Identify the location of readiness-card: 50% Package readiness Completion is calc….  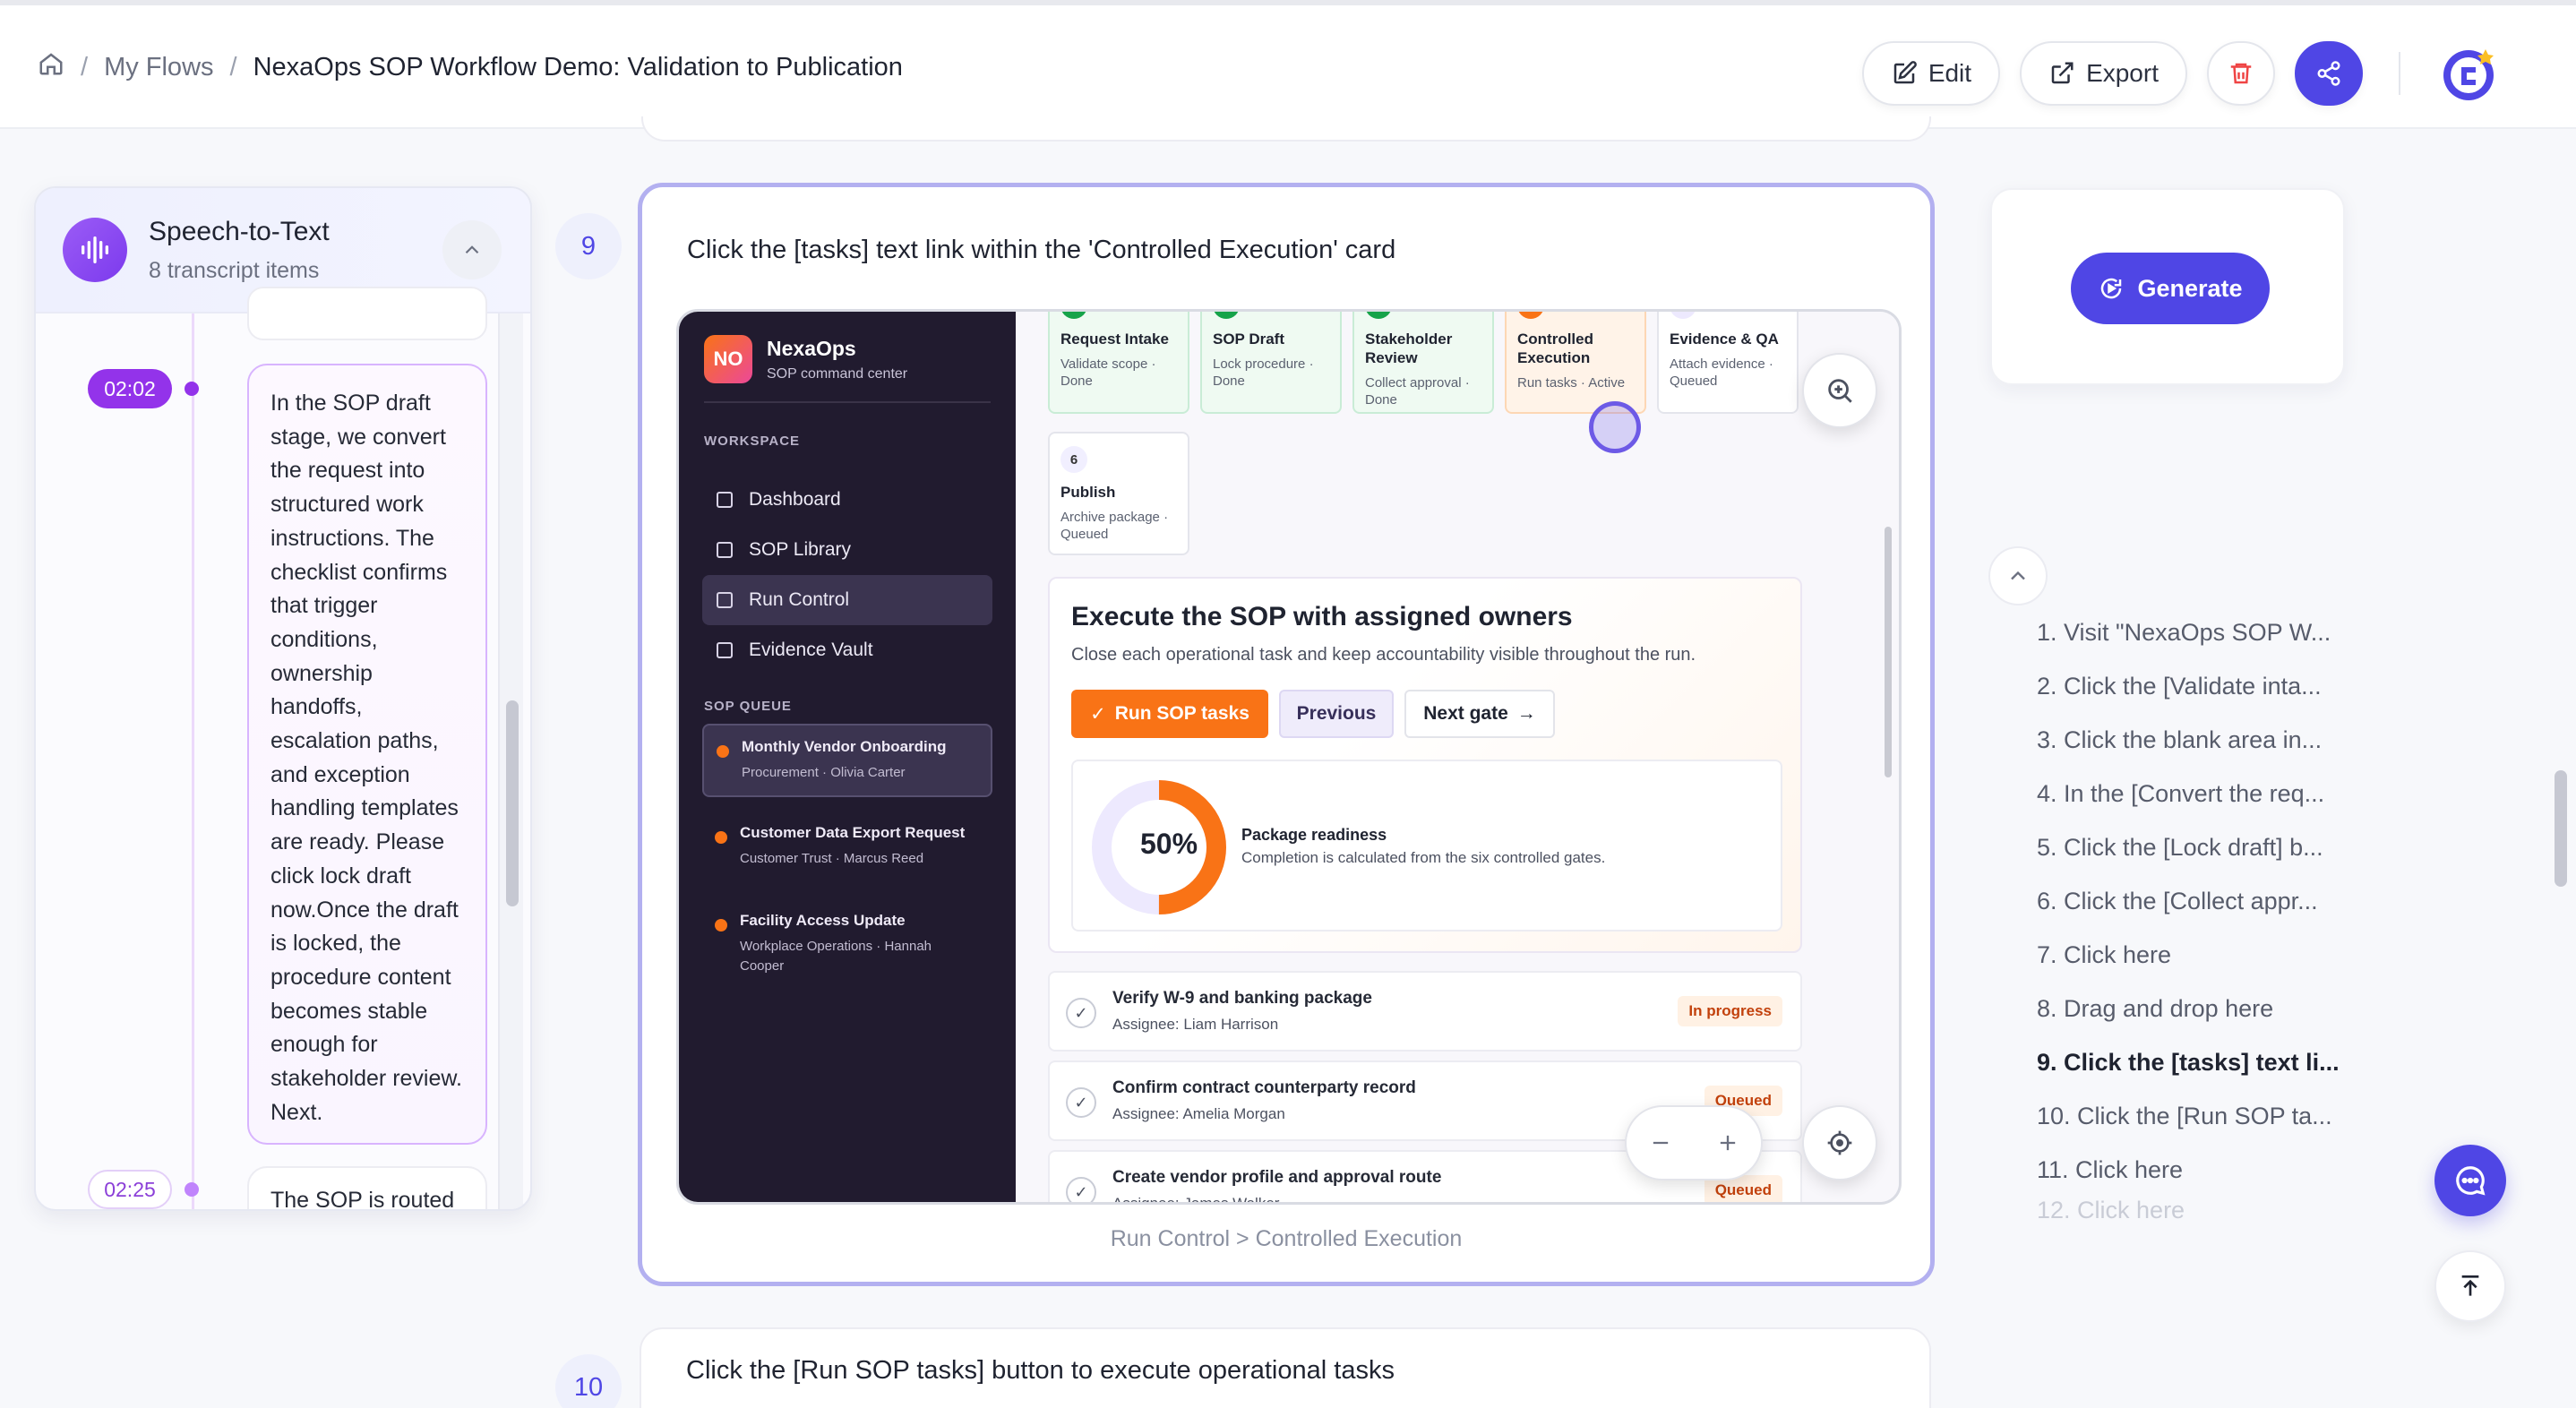
(1426, 846).